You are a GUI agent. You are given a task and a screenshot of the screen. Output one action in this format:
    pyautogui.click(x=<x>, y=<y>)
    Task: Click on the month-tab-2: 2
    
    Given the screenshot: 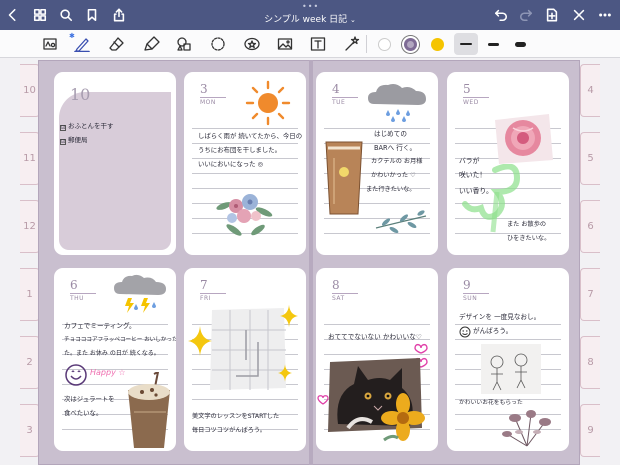 What is the action you would take?
    pyautogui.click(x=30, y=362)
    